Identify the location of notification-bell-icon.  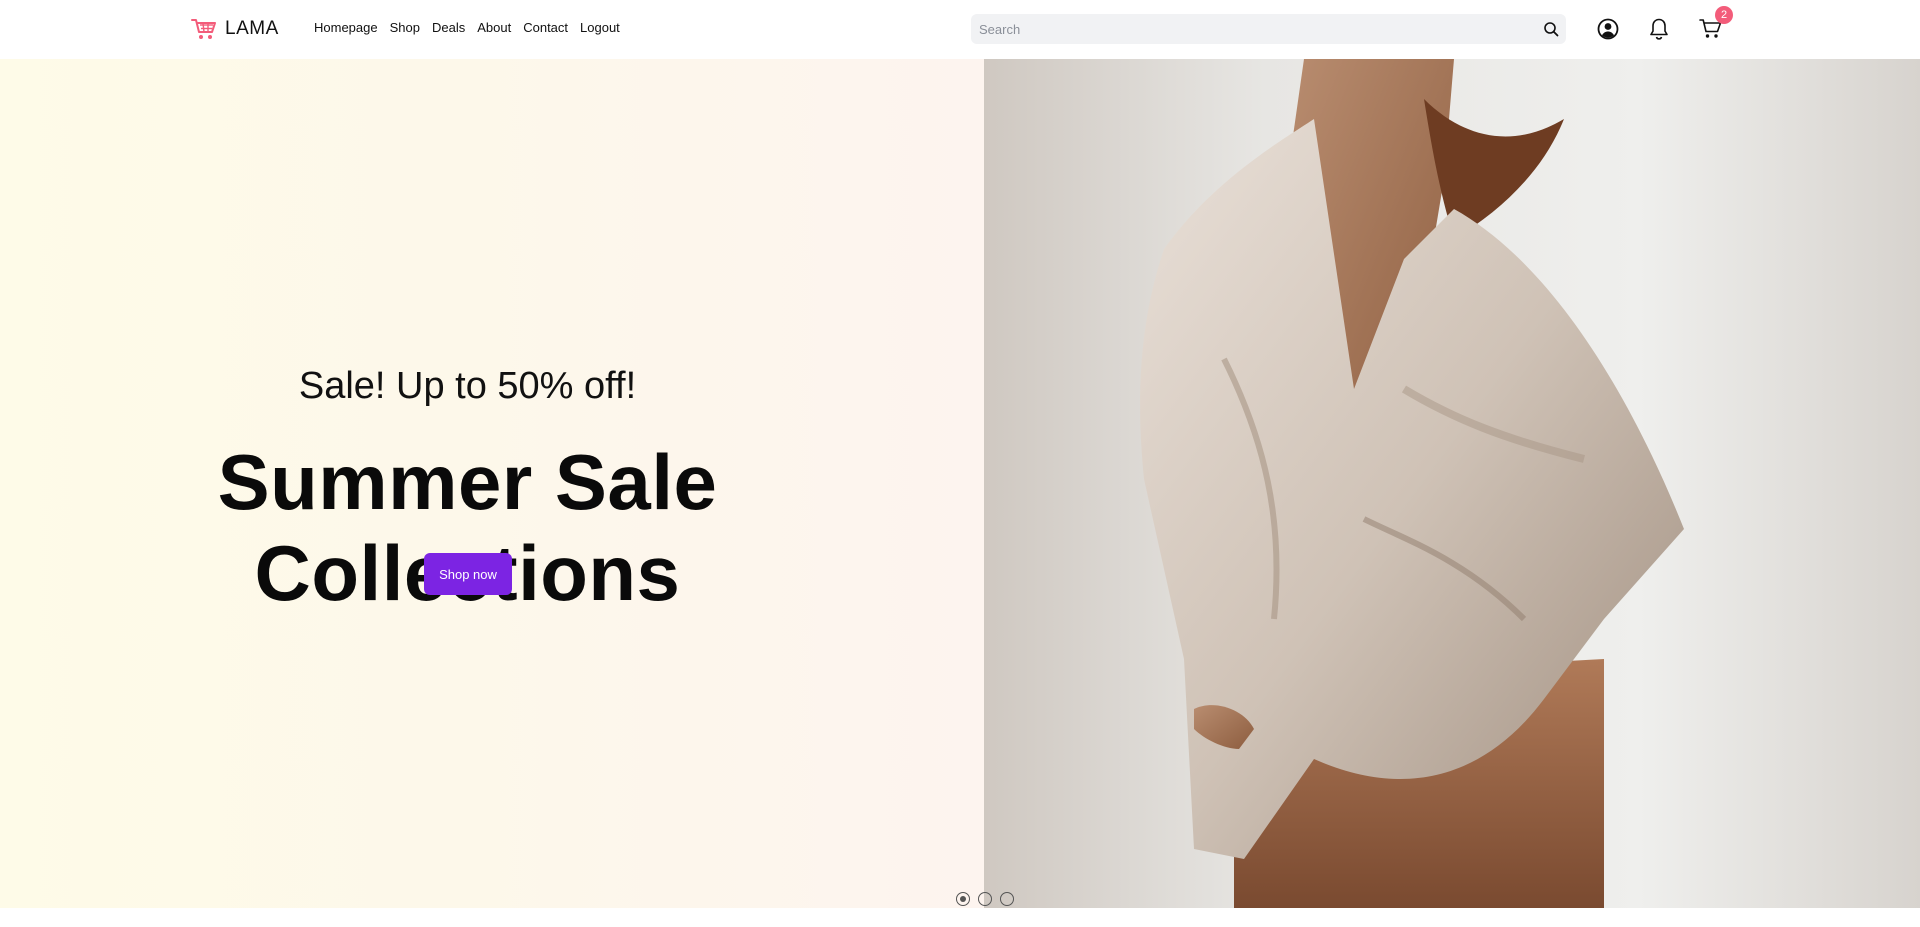
(1659, 29).